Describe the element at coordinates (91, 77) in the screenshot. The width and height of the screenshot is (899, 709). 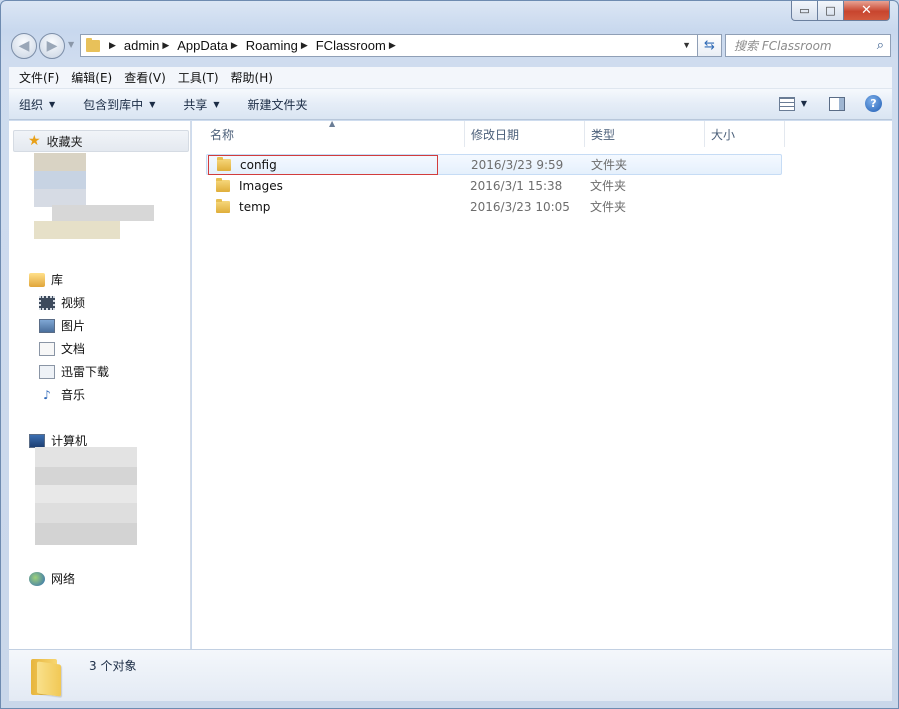
I see `menu-edit: 编辑(E)` at that location.